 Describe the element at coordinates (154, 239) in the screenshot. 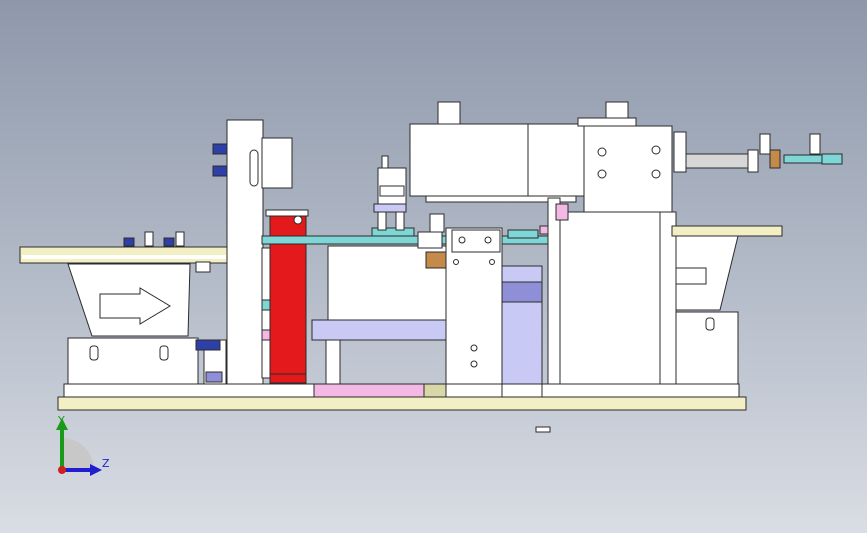

I see `sensor-fitting` at that location.